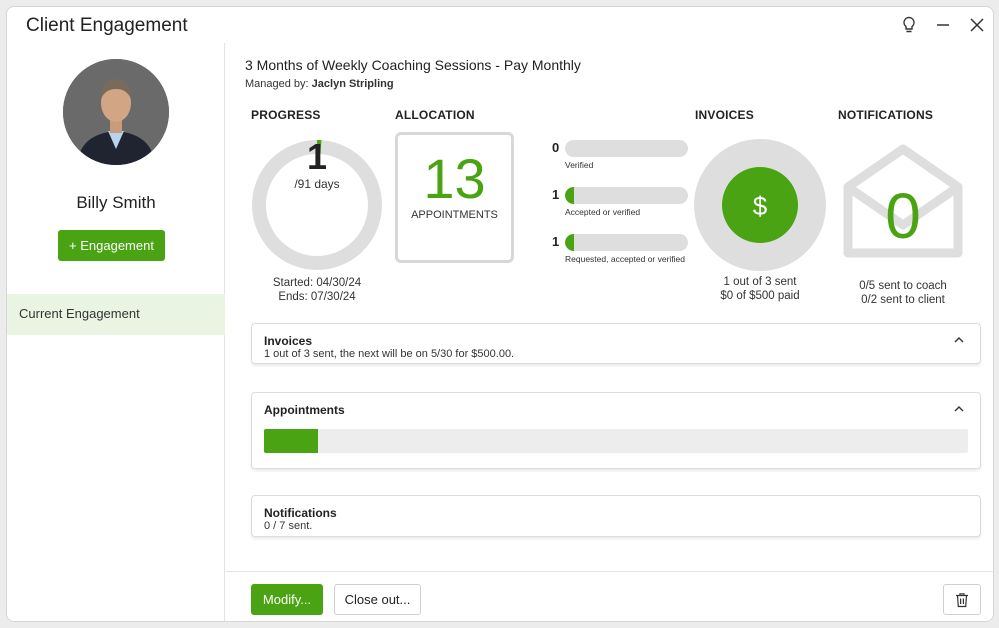 The width and height of the screenshot is (999, 628). I want to click on managed-by-label: Managed by:, so click(277, 84).